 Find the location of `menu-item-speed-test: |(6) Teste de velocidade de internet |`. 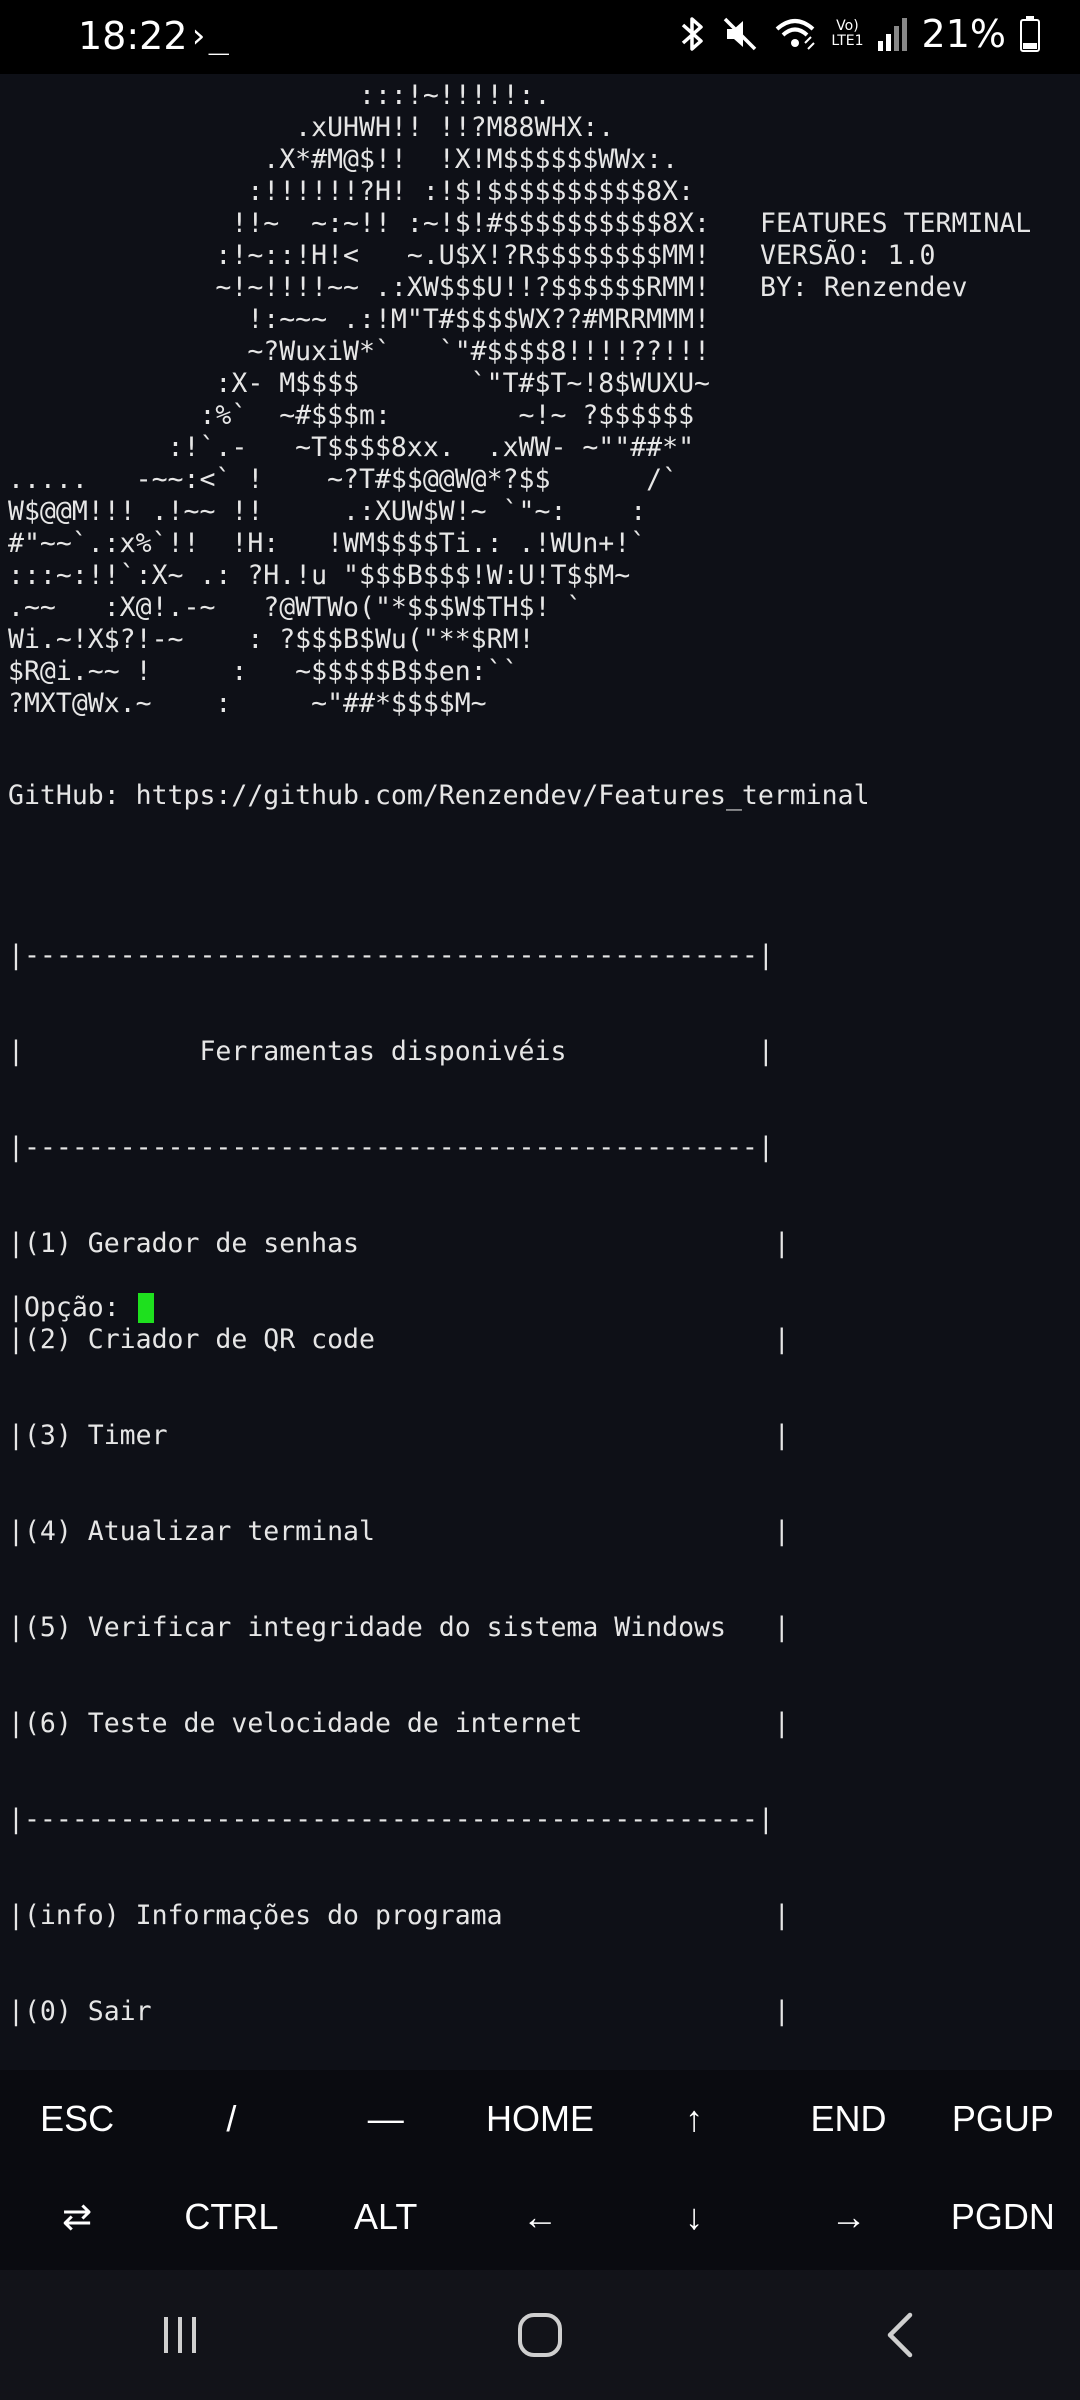

menu-item-speed-test: |(6) Teste de velocidade de internet | is located at coordinates (399, 1723).